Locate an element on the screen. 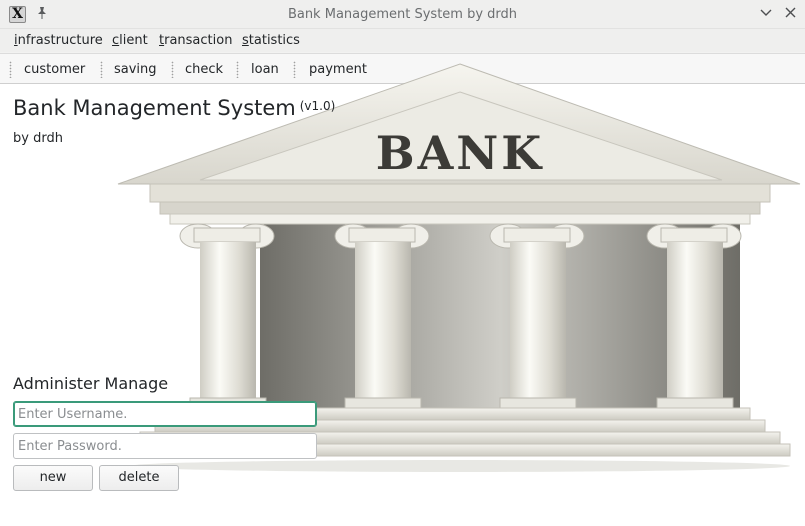 The width and height of the screenshot is (805, 526). toolbar-customer-button: customer is located at coordinates (54, 70).